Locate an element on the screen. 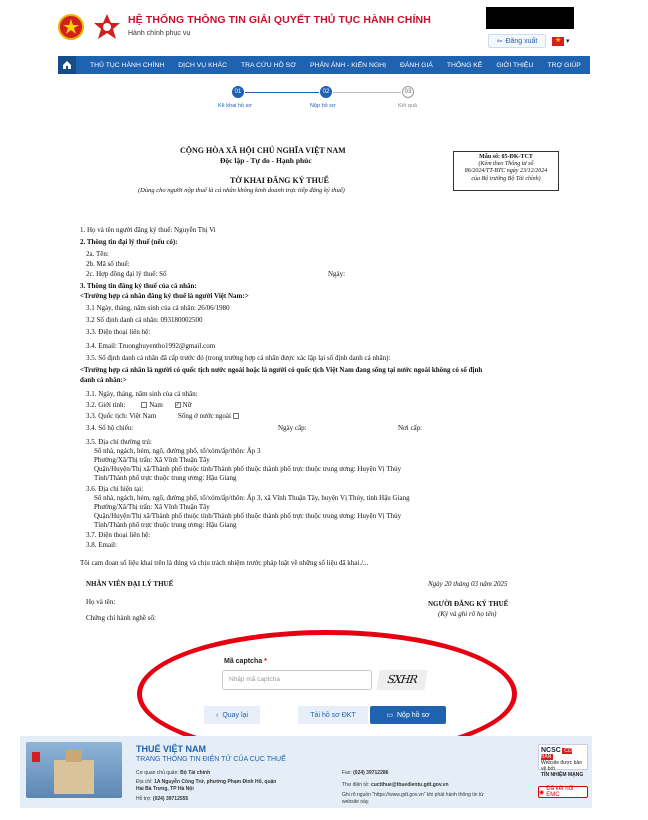  vietnam-flag-icon is located at coordinates (558, 41).